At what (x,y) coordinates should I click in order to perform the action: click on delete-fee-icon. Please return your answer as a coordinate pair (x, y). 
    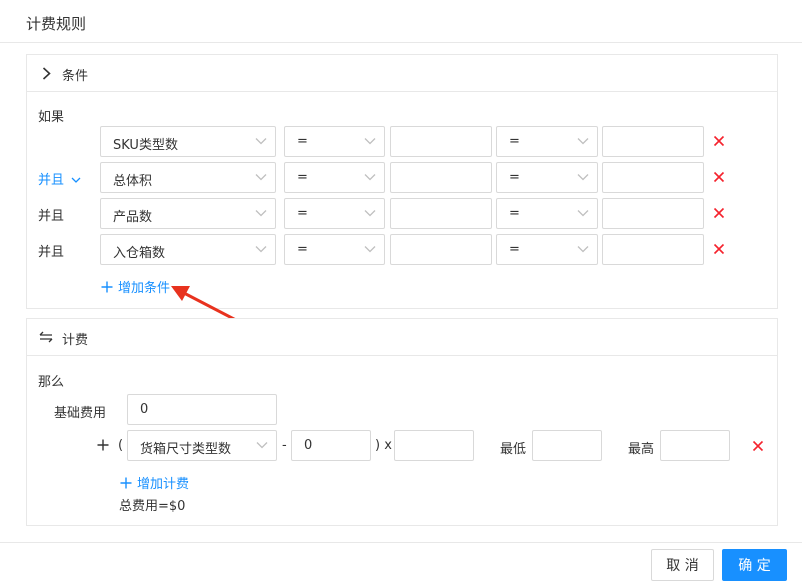
    Looking at the image, I should click on (758, 446).